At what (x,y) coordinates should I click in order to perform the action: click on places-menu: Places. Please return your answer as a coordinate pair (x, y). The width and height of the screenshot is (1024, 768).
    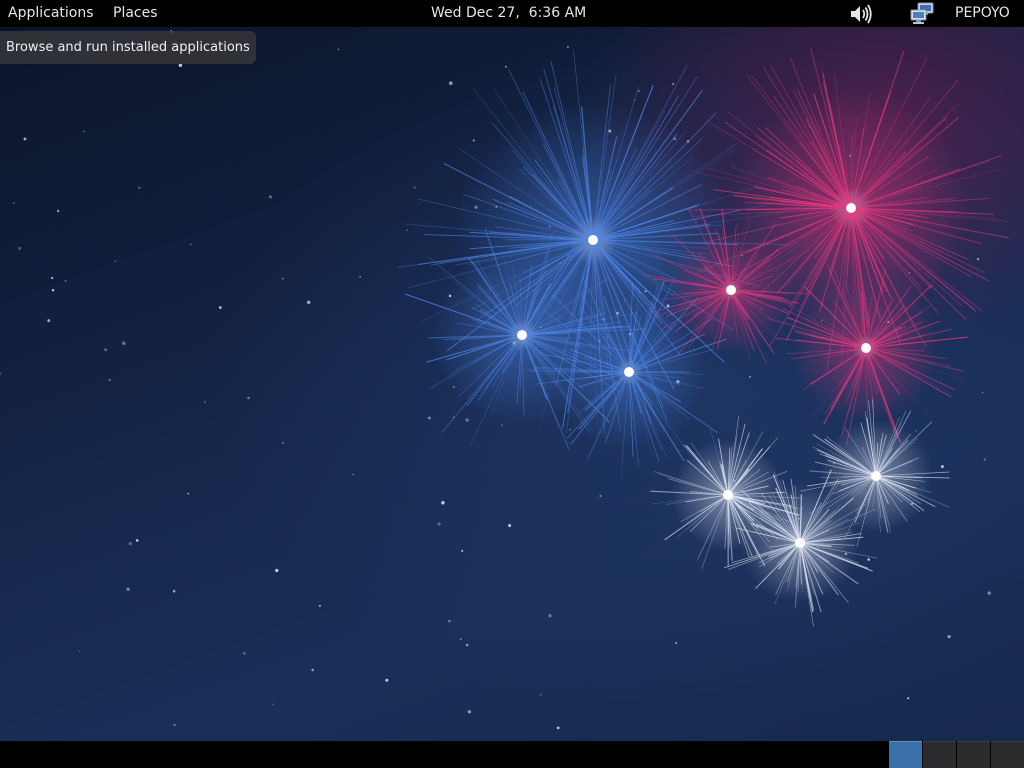
    Looking at the image, I should click on (135, 13).